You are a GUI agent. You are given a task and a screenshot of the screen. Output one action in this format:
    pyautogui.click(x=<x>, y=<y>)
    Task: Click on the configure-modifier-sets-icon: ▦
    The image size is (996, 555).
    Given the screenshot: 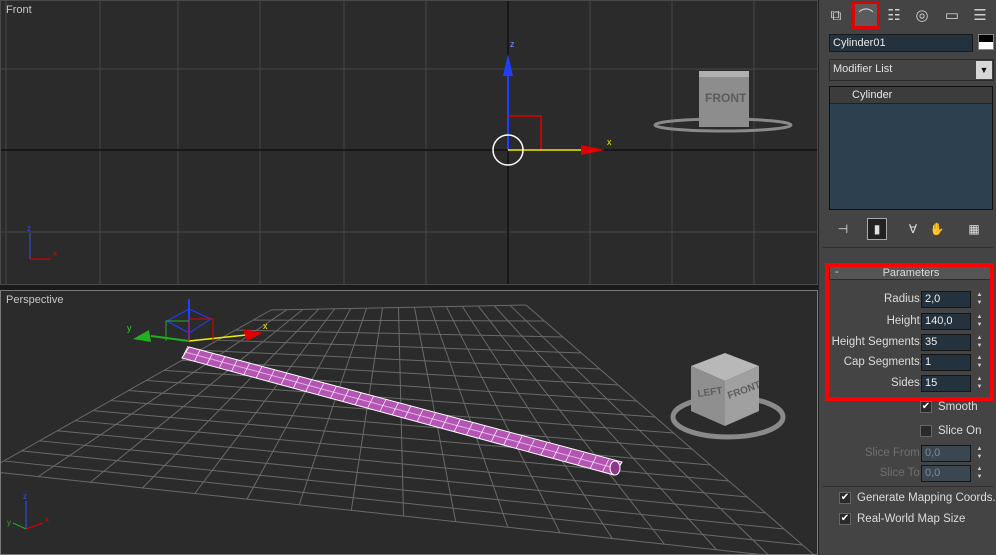 What is the action you would take?
    pyautogui.click(x=974, y=229)
    